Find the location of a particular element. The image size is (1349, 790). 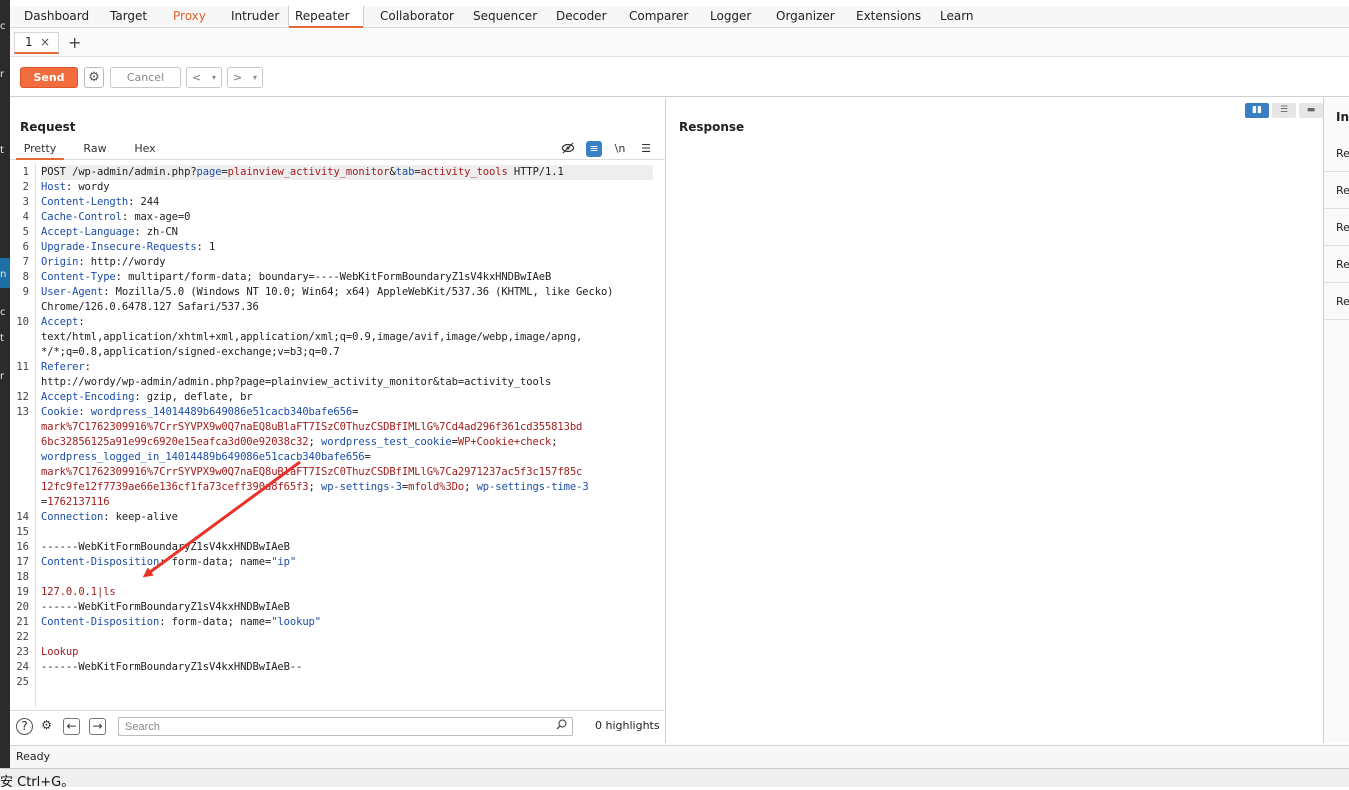

menu-icon: ☰ is located at coordinates (646, 149).